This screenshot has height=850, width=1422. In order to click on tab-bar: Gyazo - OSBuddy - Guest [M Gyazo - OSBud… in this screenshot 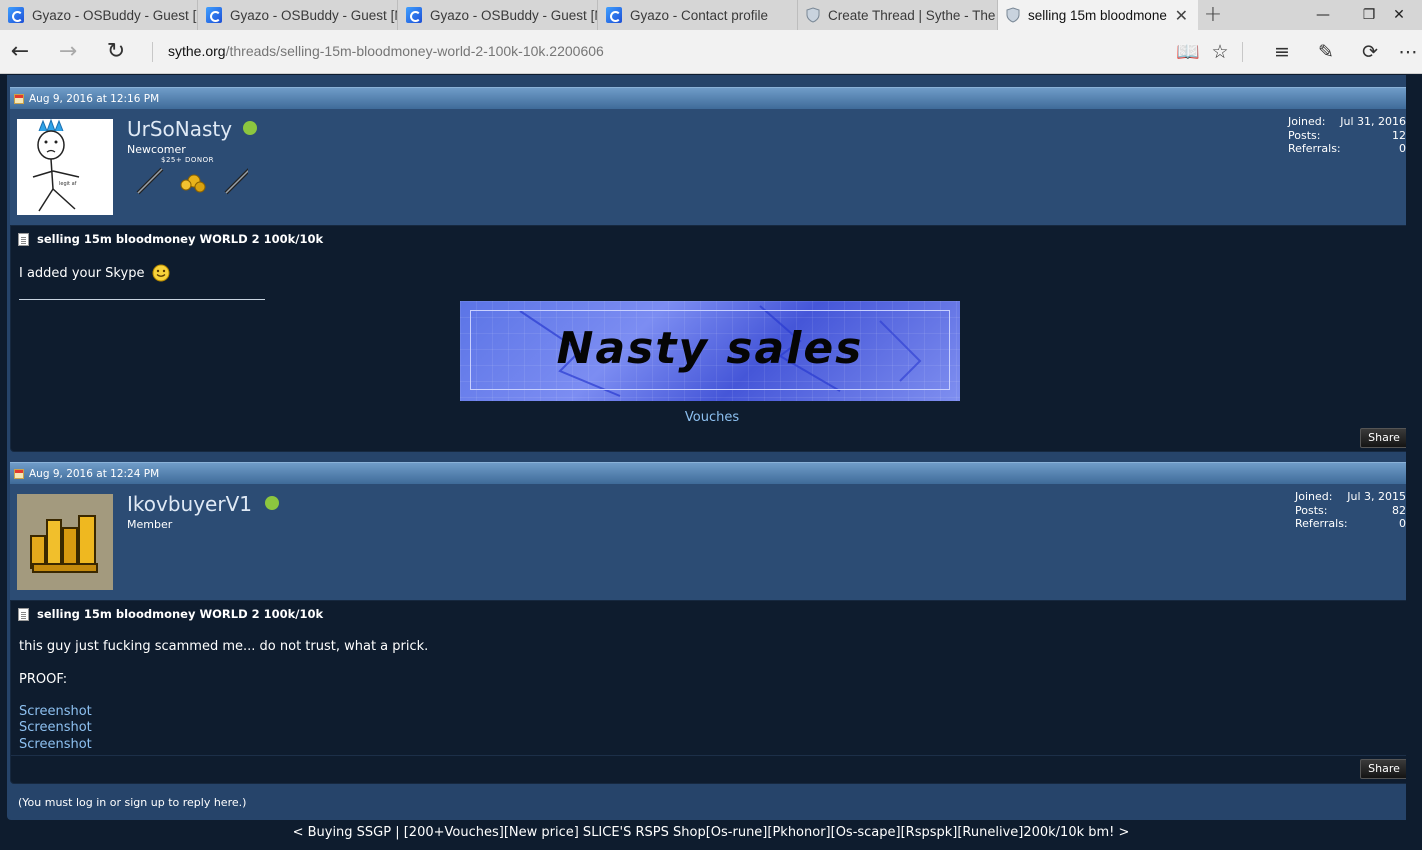, I will do `click(711, 15)`.